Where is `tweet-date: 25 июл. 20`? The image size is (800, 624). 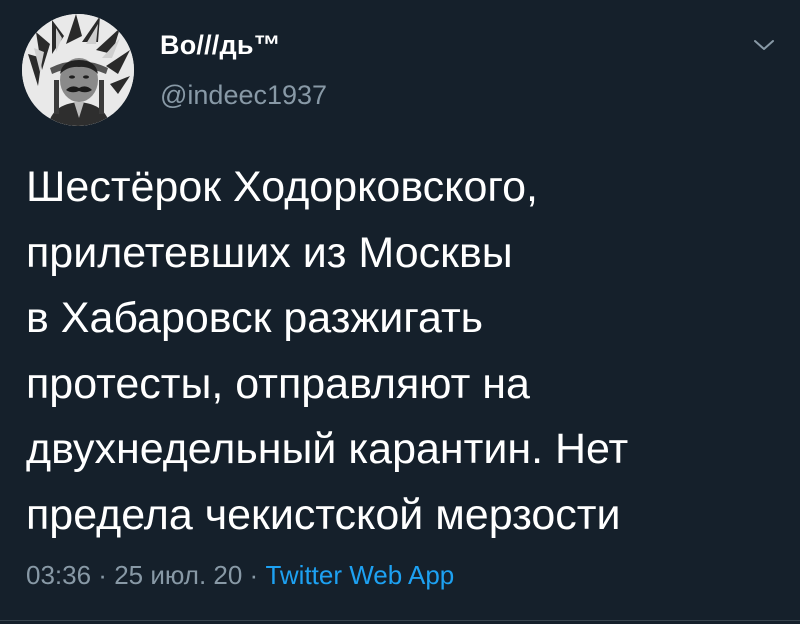
tweet-date: 25 июл. 20 is located at coordinates (178, 575).